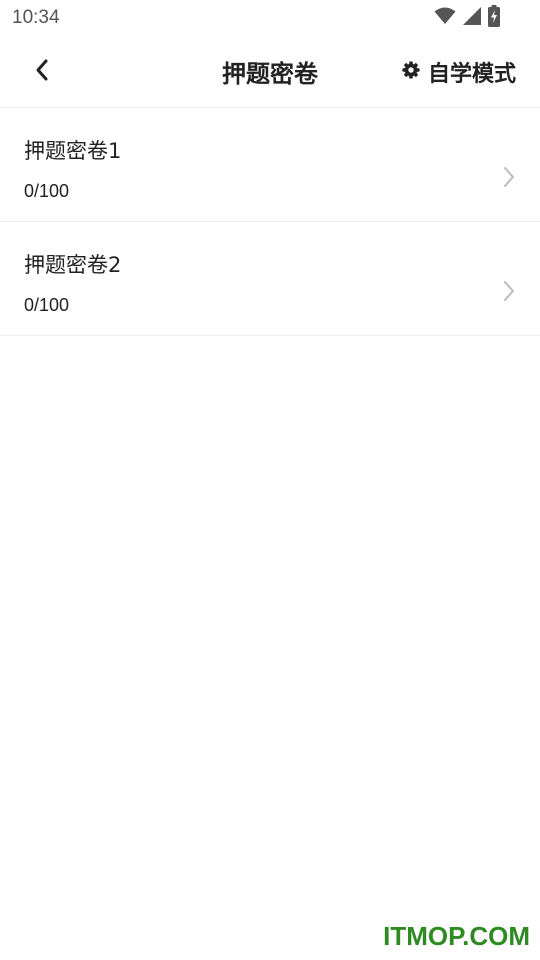 The image size is (540, 960). What do you see at coordinates (73, 151) in the screenshot?
I see `item-title: 押题密卷1` at bounding box center [73, 151].